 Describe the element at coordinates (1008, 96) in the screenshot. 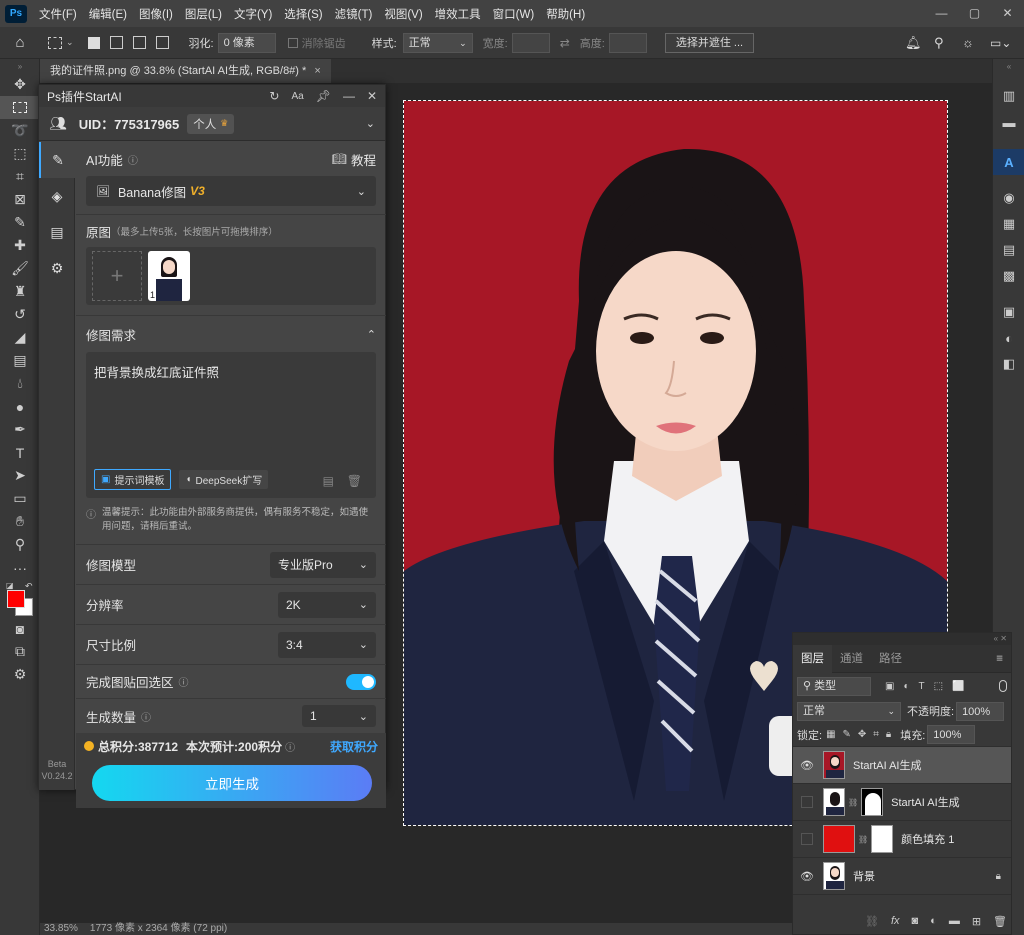

I see `history-panel-icon: ▥` at that location.